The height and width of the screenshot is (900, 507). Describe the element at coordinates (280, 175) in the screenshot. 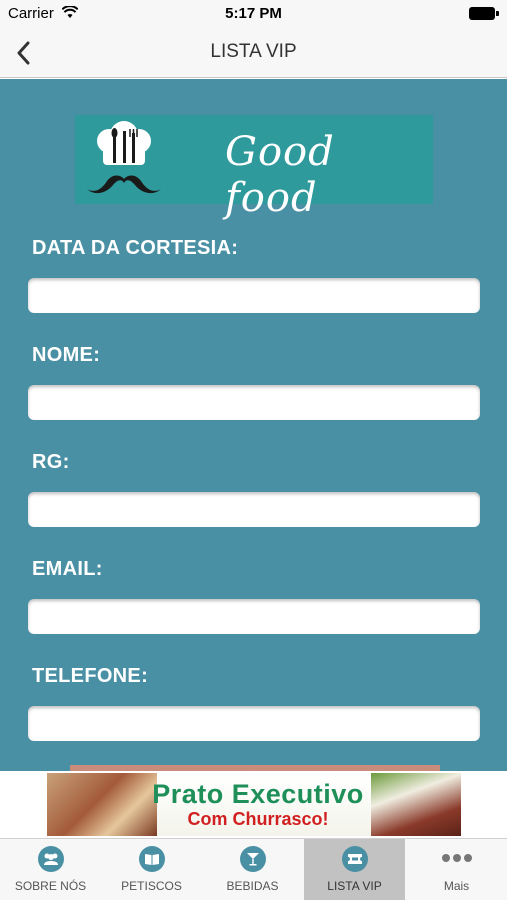

I see `logo-text: Good food` at that location.